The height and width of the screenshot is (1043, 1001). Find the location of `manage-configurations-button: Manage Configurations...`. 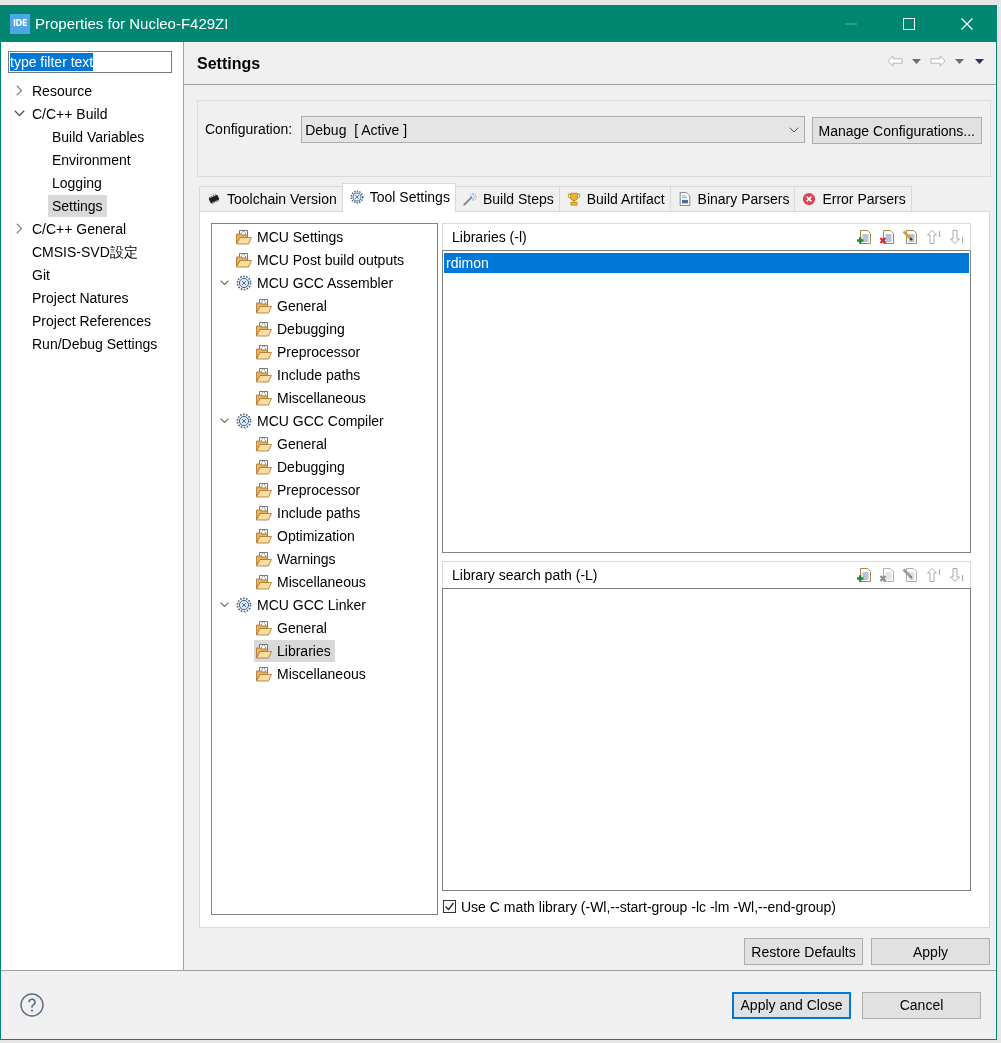

manage-configurations-button: Manage Configurations... is located at coordinates (896, 130).